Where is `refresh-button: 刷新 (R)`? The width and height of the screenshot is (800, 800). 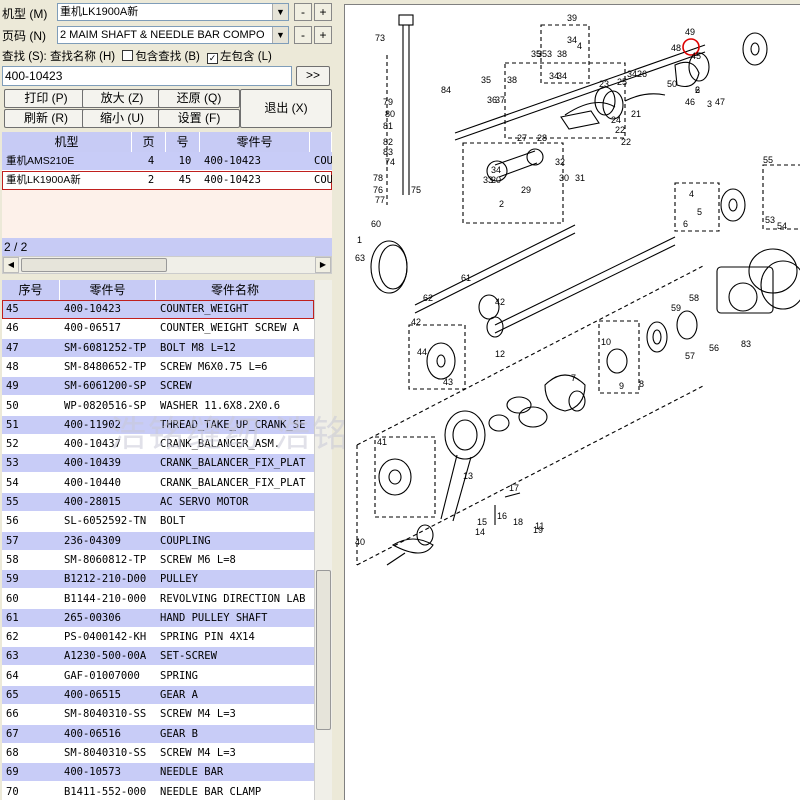 refresh-button: 刷新 (R) is located at coordinates (46, 118).